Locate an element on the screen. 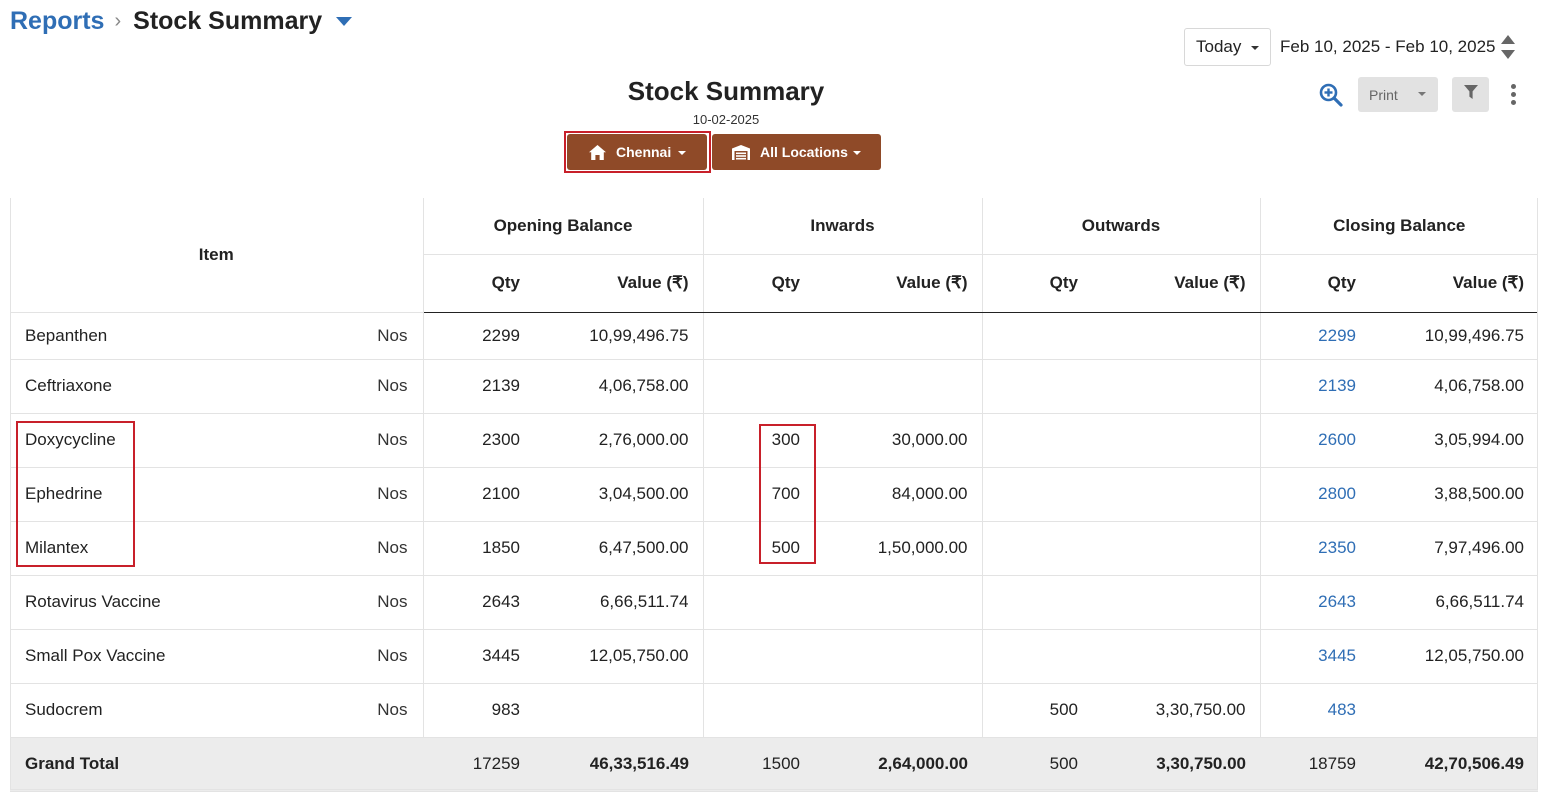 Image resolution: width=1542 pixels, height=801 pixels. total-opening-qty: 17259 is located at coordinates (479, 764).